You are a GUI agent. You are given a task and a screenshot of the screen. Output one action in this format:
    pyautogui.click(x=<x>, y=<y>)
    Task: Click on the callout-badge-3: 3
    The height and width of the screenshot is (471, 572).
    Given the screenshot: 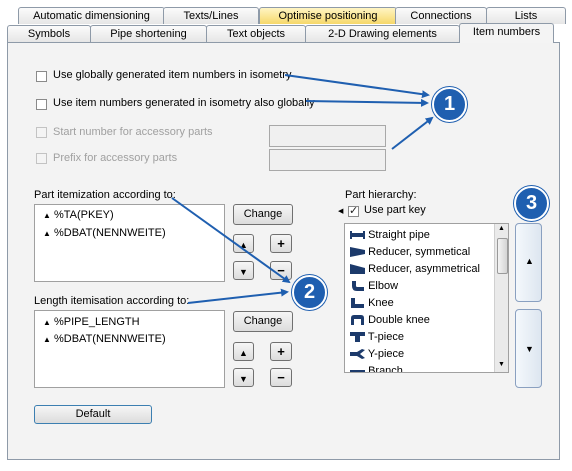 What is the action you would take?
    pyautogui.click(x=531, y=203)
    